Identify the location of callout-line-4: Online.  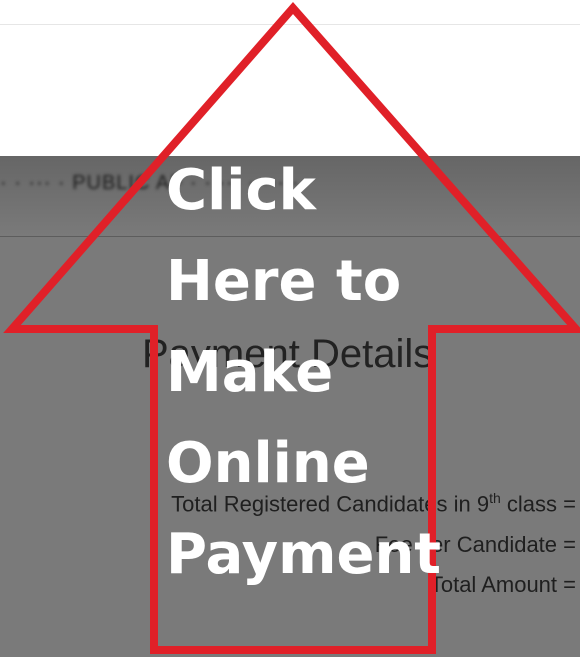
(268, 463).